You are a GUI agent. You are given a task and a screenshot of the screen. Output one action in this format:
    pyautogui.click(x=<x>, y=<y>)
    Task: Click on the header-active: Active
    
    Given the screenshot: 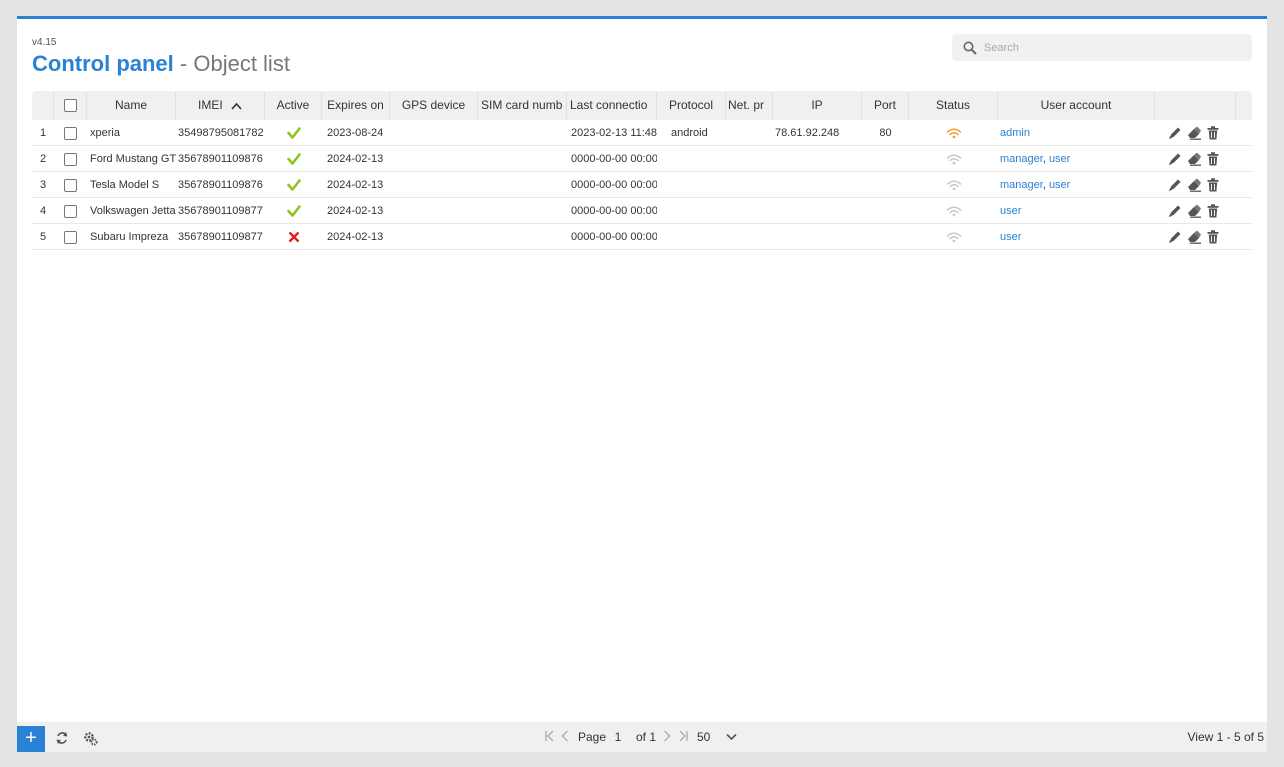 What is the action you would take?
    pyautogui.click(x=293, y=105)
    